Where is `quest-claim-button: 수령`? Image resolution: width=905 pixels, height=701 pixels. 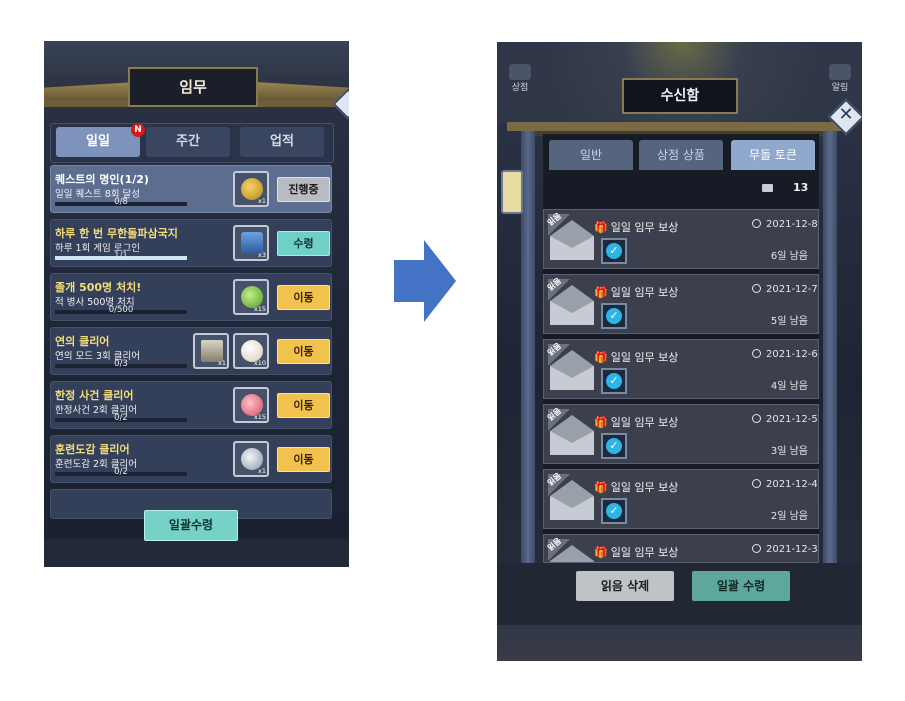 quest-claim-button: 수령 is located at coordinates (303, 243).